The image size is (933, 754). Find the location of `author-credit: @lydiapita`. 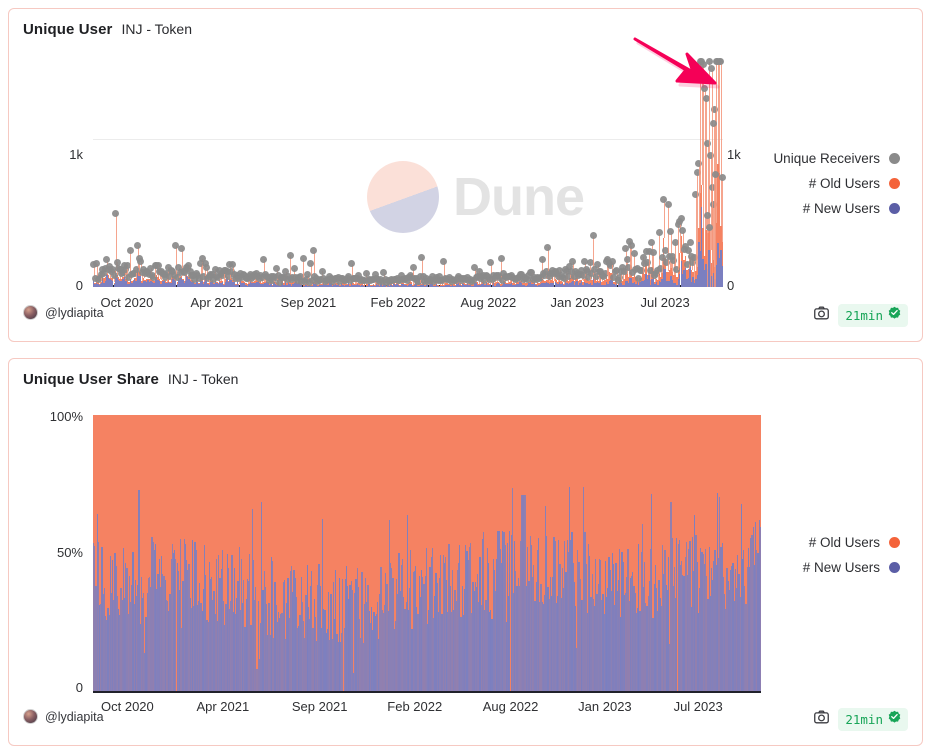

author-credit: @lydiapita is located at coordinates (63, 312).